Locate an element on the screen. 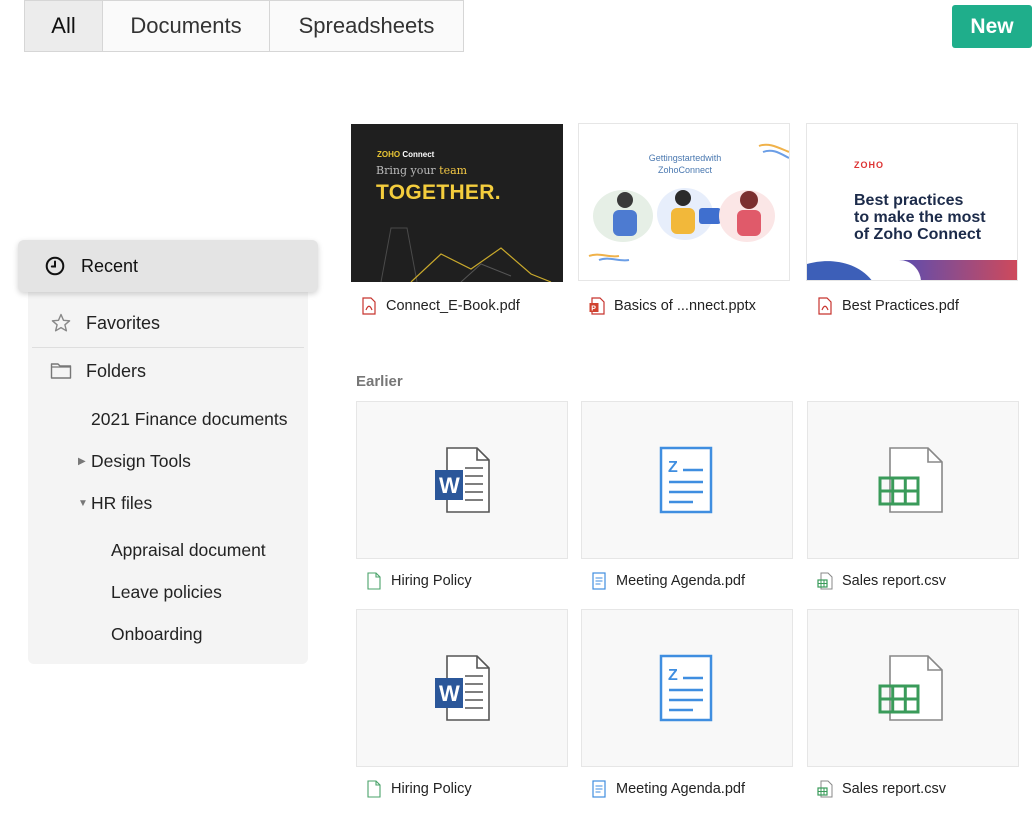 This screenshot has height=824, width=1032. sidebar-item-label: Folders is located at coordinates (116, 370).